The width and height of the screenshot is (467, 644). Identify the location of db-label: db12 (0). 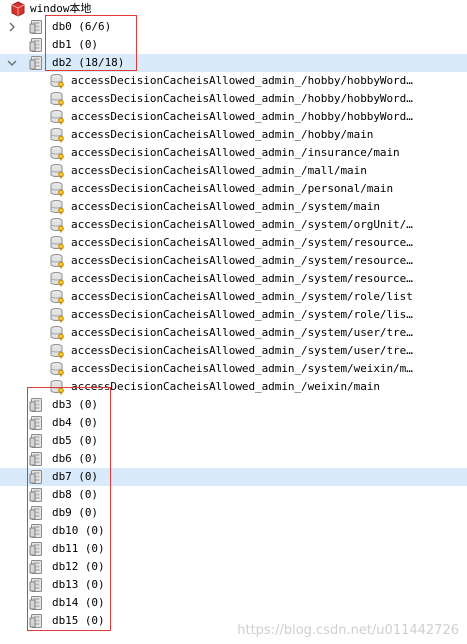
(78, 566).